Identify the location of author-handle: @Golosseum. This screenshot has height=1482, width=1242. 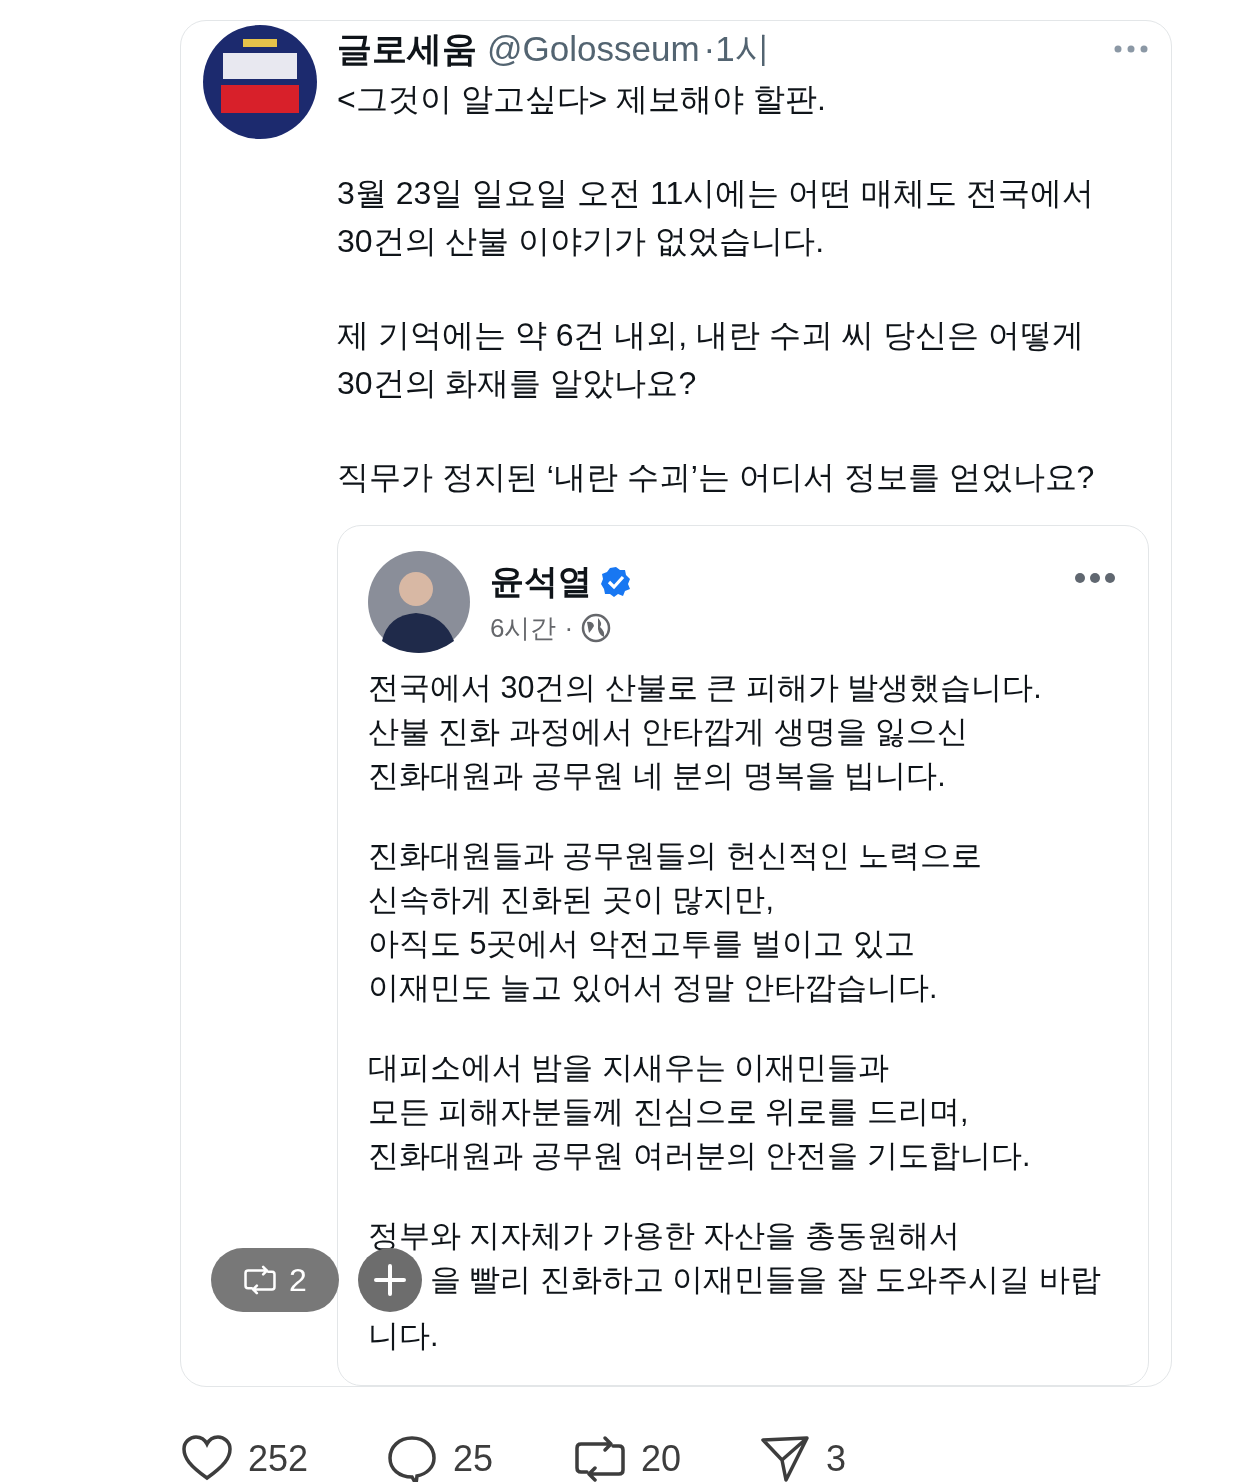
(593, 49).